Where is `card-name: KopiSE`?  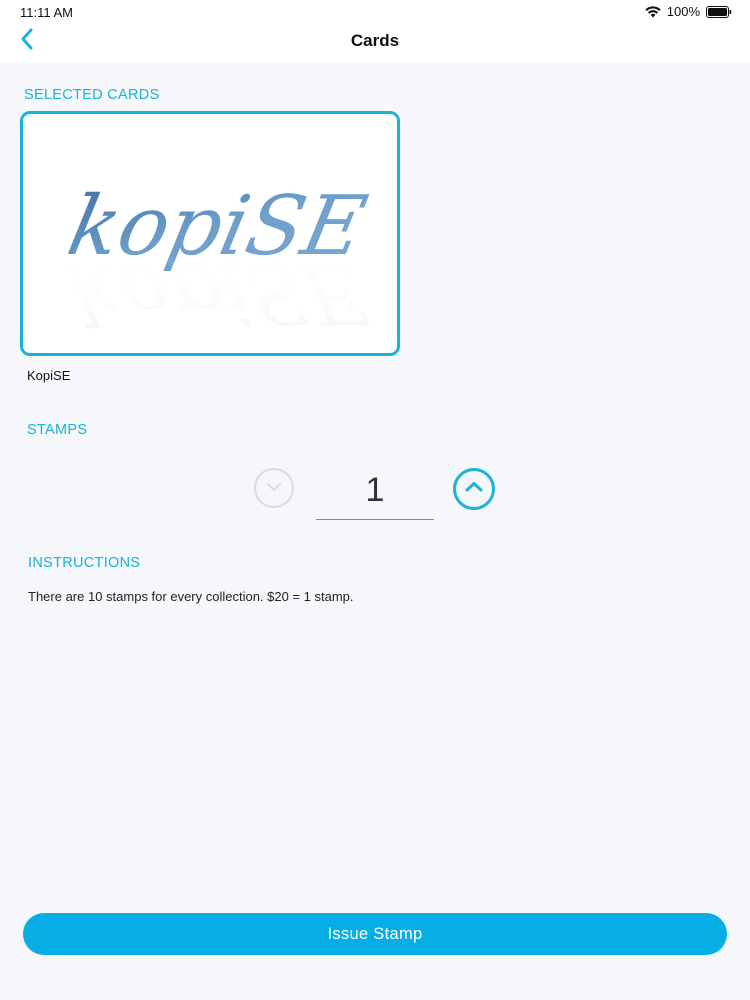 card-name: KopiSE is located at coordinates (49, 375).